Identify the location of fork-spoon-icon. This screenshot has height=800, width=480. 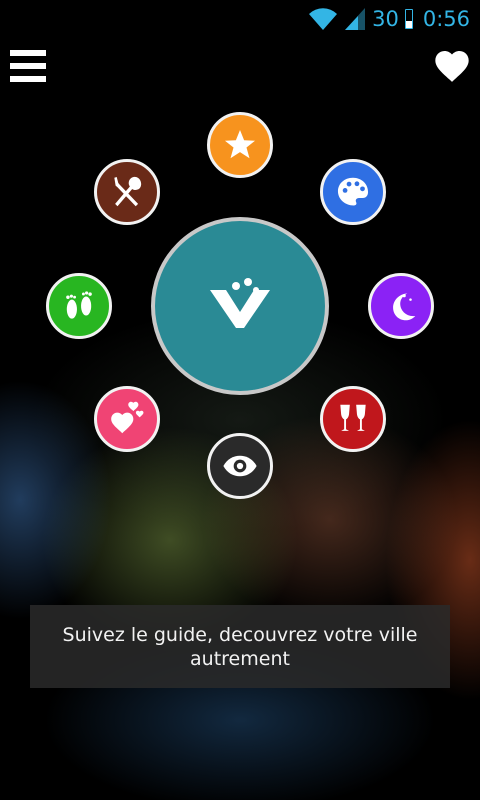
(128, 191).